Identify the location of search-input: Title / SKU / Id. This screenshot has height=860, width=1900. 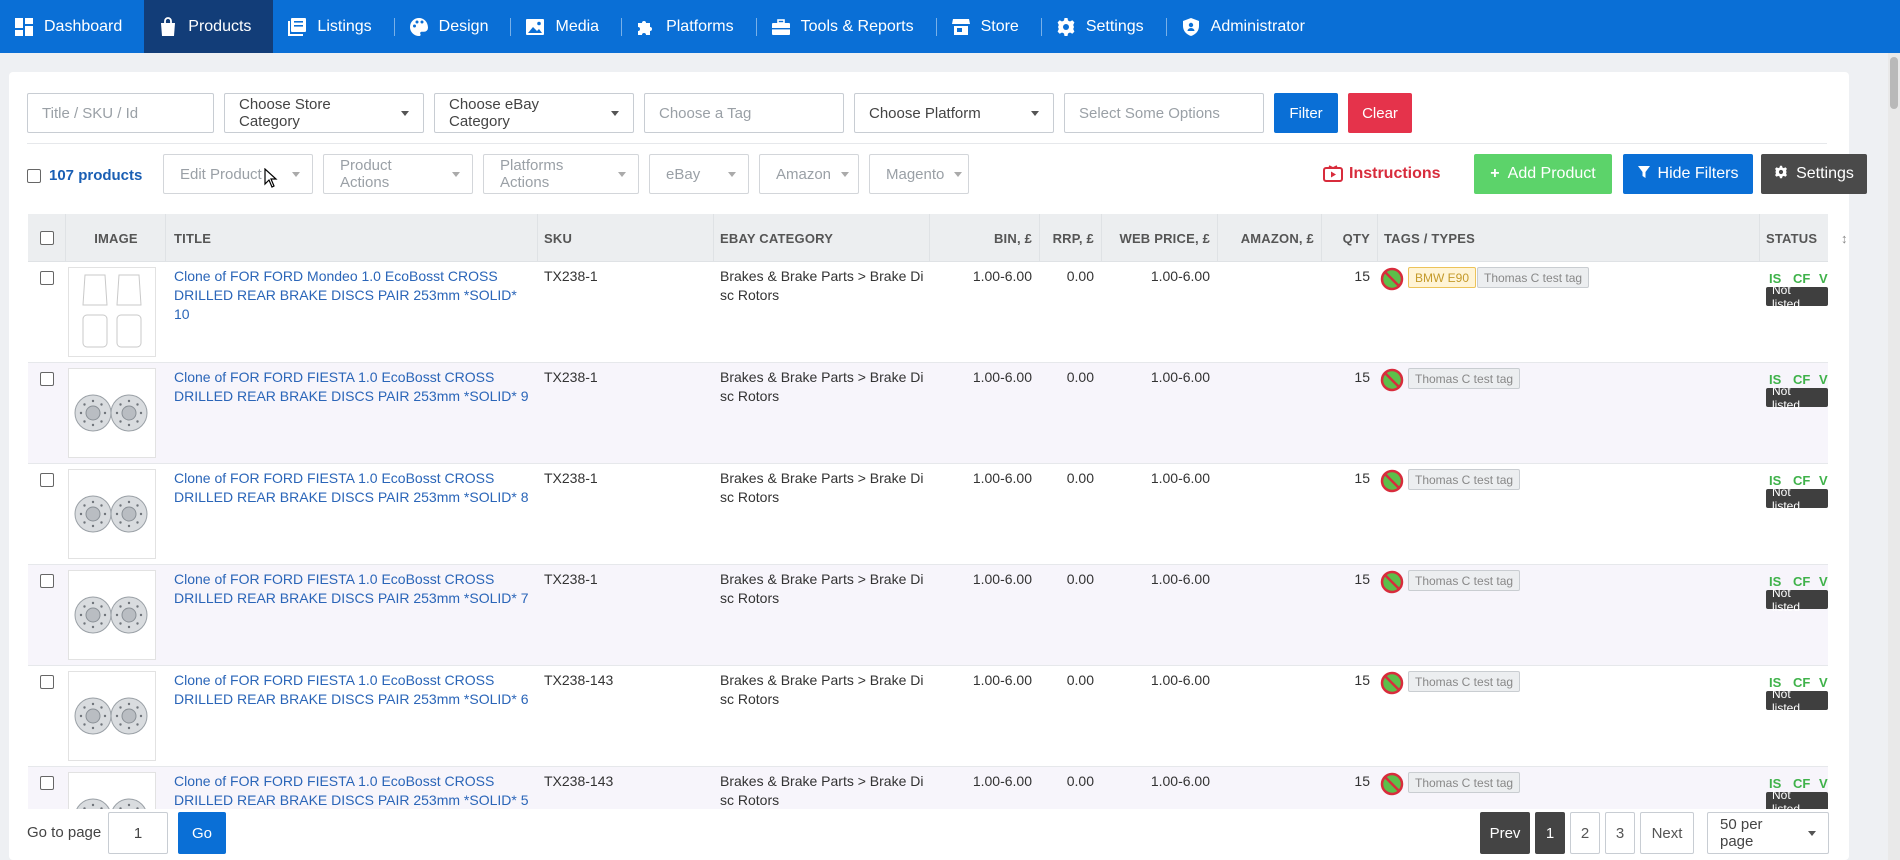
(120, 113).